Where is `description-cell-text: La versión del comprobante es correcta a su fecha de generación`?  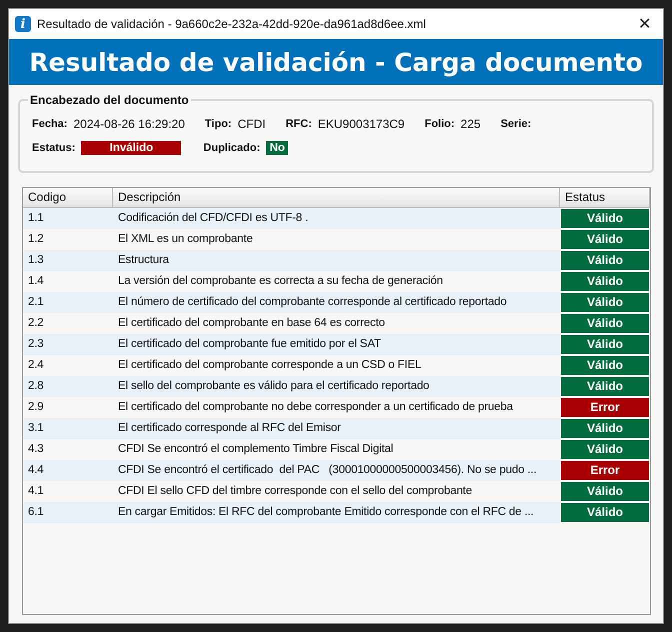 description-cell-text: La versión del comprobante es correcta a su fecha de generación is located at coordinates (280, 281).